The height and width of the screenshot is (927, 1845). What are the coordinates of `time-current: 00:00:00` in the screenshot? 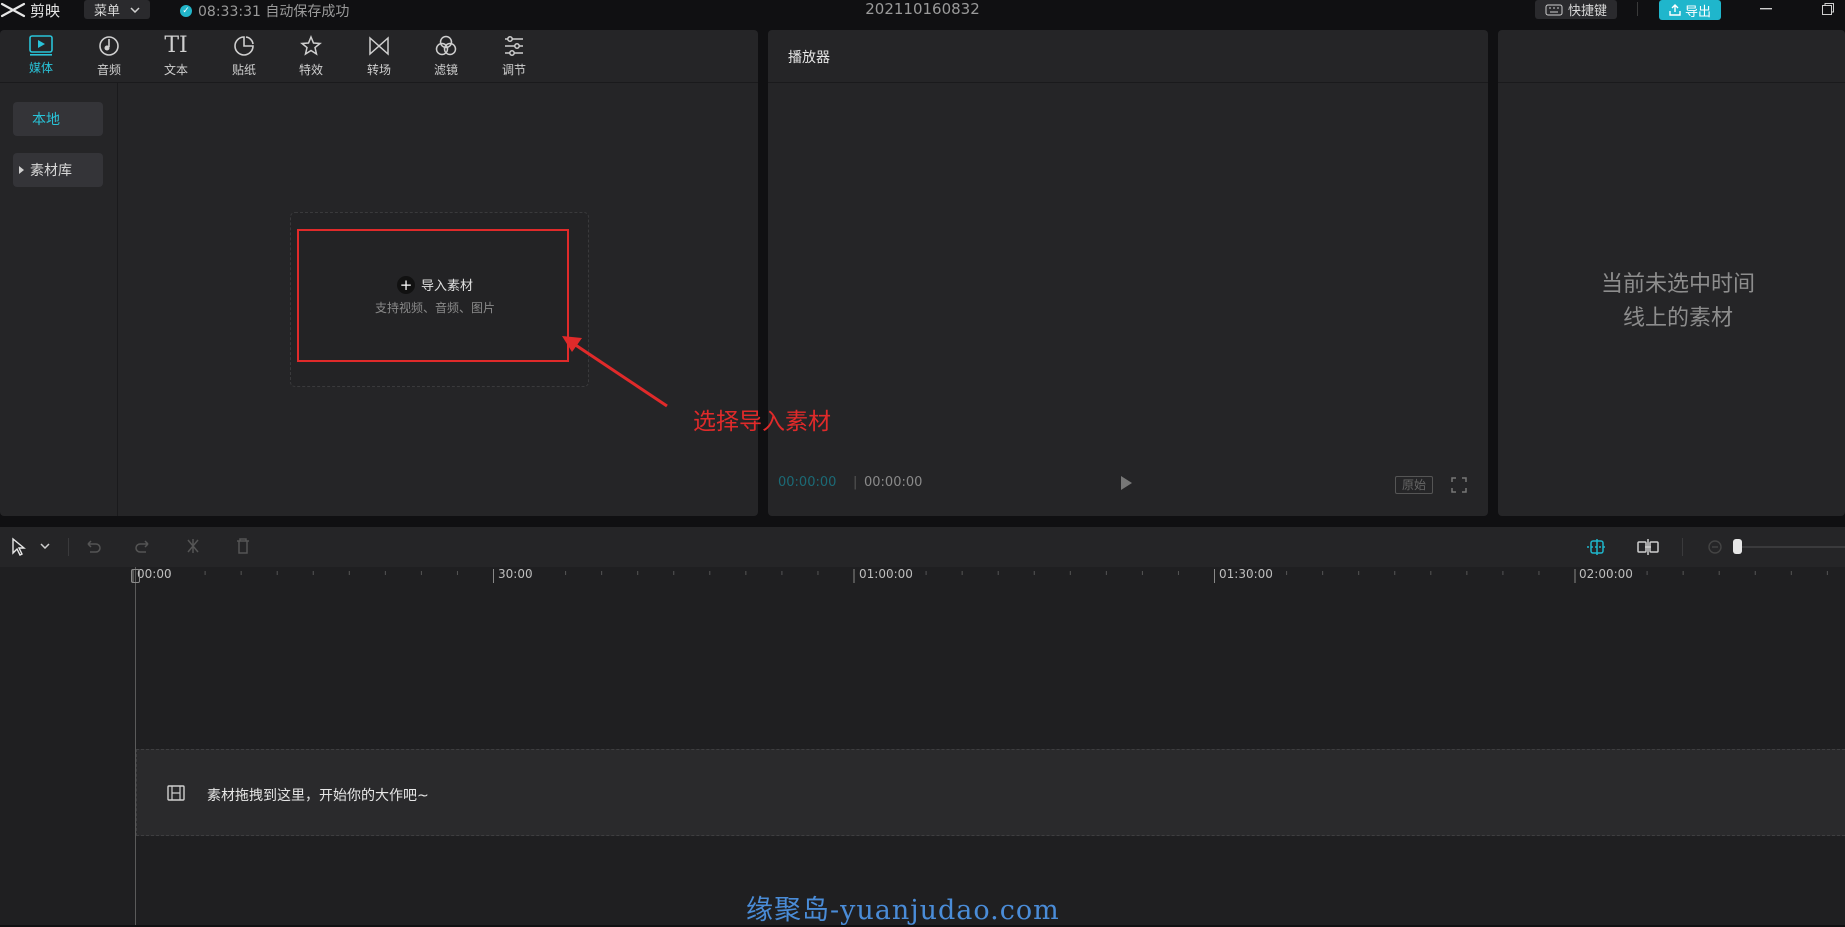 It's located at (807, 482).